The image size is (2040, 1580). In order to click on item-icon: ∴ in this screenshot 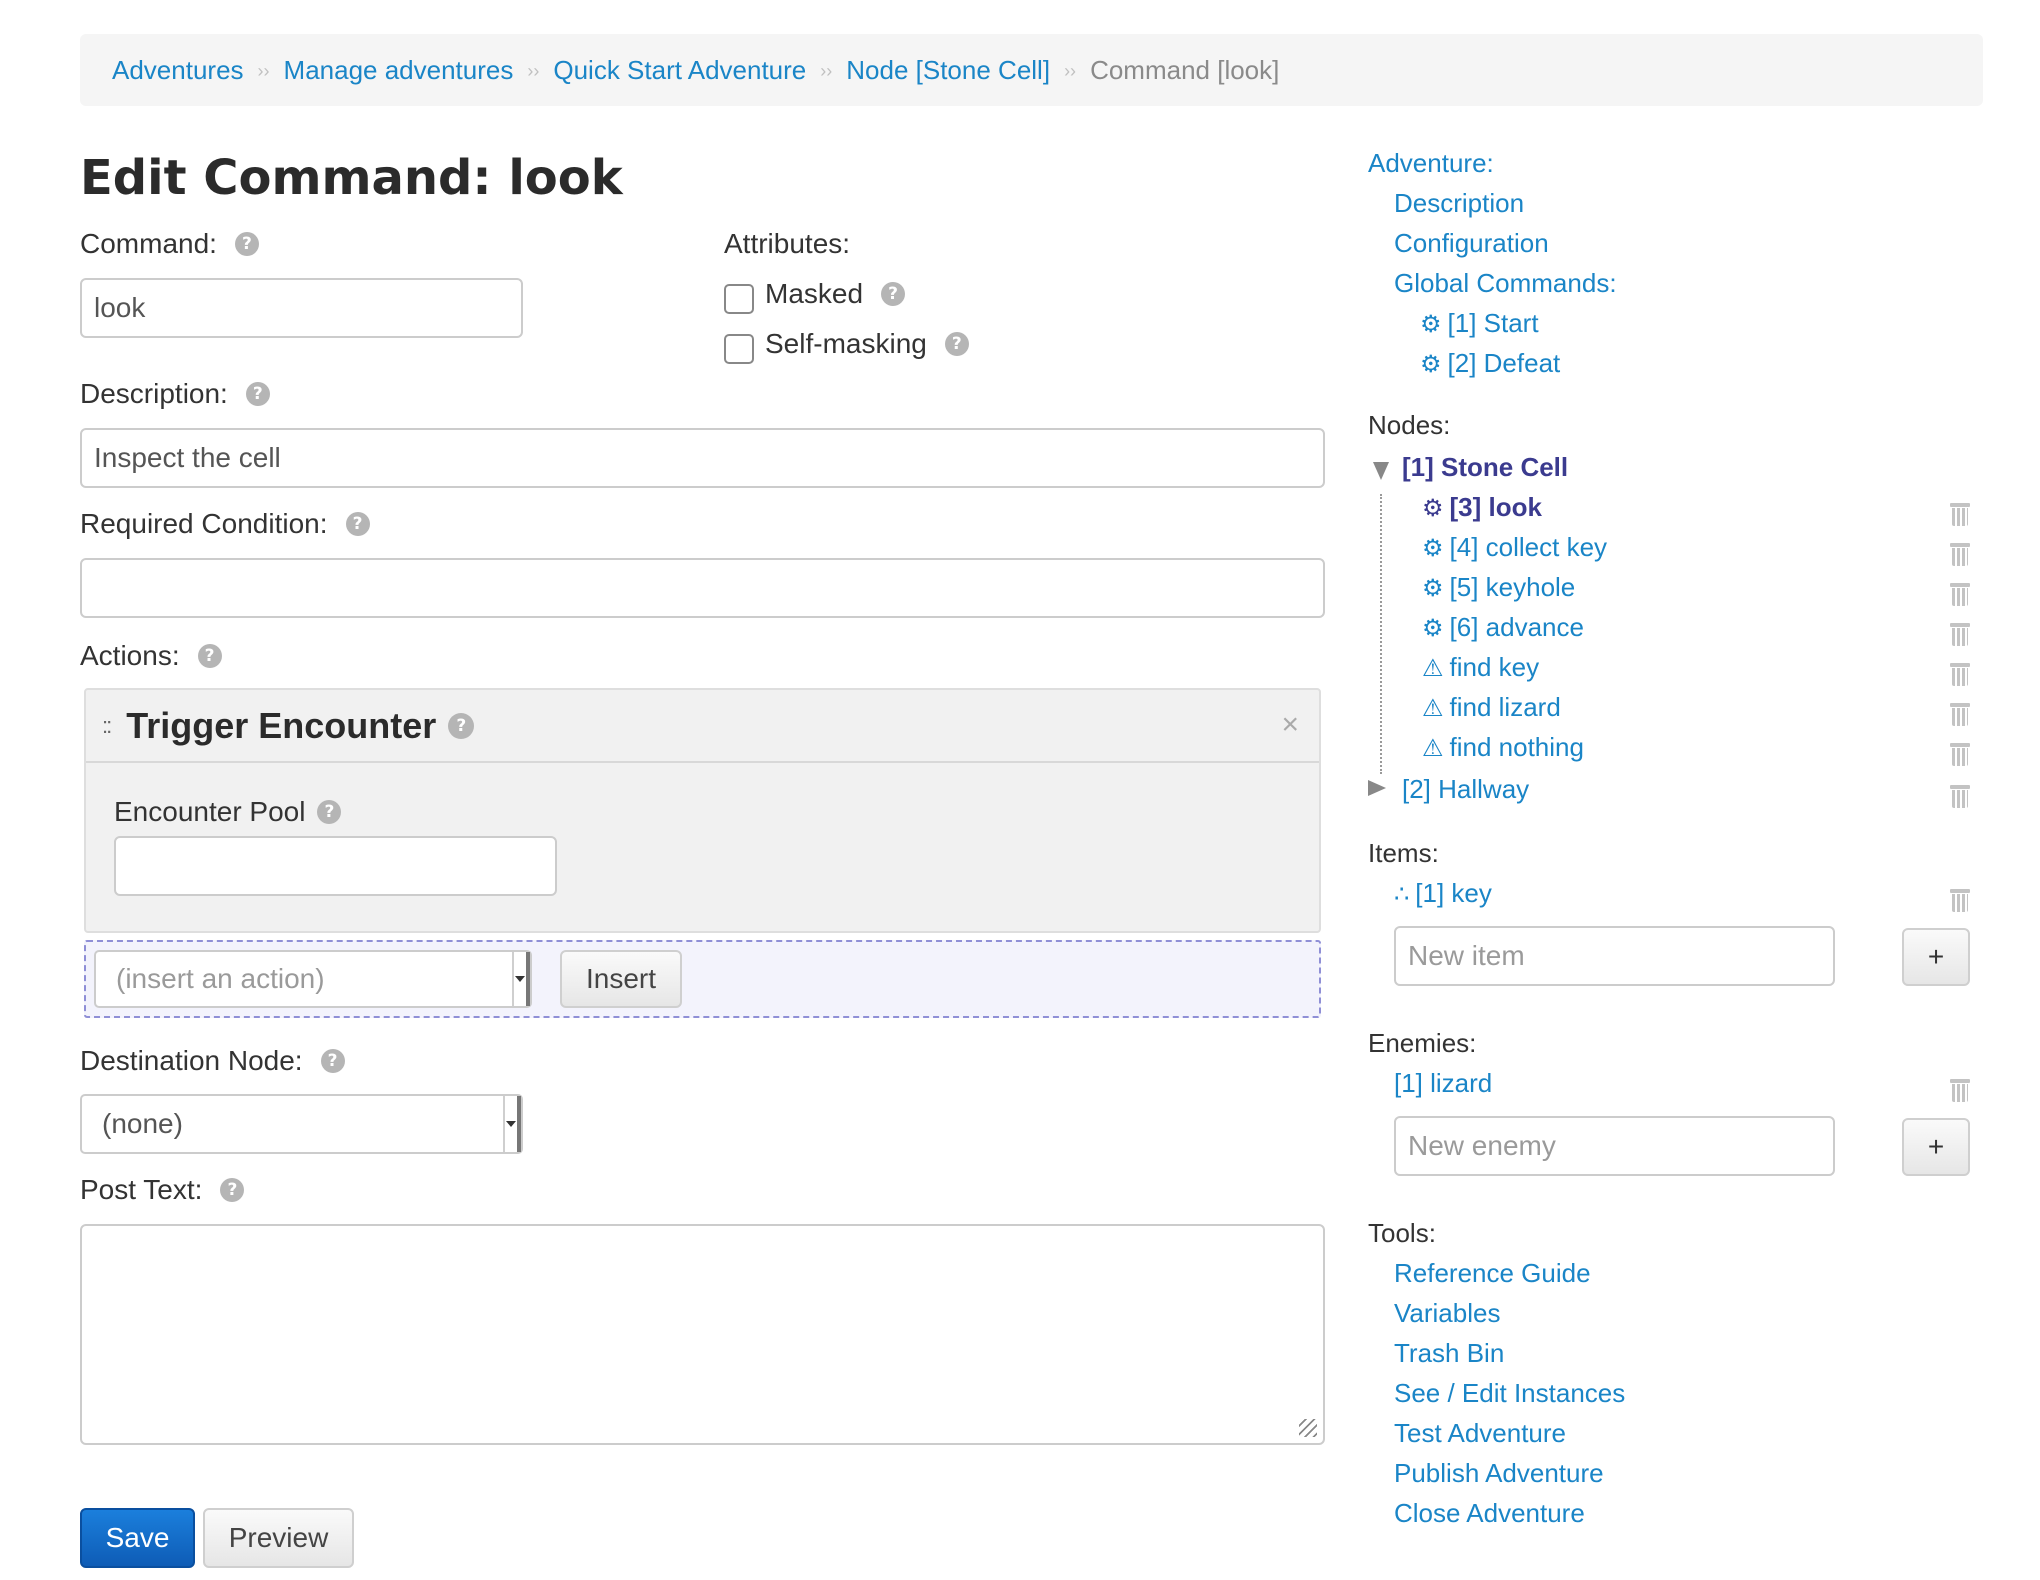, I will do `click(1402, 894)`.